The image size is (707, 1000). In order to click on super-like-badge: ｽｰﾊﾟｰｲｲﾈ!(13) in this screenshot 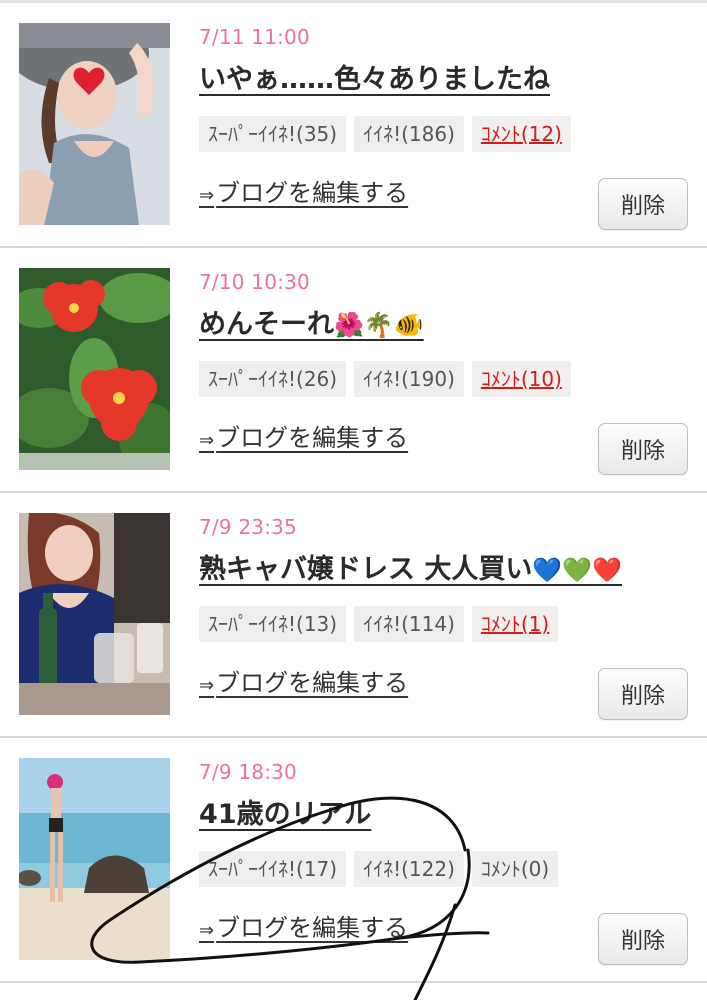, I will do `click(273, 624)`.